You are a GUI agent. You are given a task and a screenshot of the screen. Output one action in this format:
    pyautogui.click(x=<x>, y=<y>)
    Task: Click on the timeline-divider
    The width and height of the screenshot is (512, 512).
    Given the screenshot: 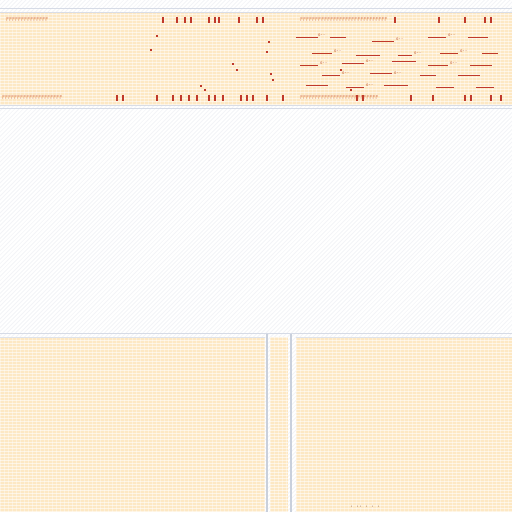 What is the action you would take?
    pyautogui.click(x=256, y=108)
    